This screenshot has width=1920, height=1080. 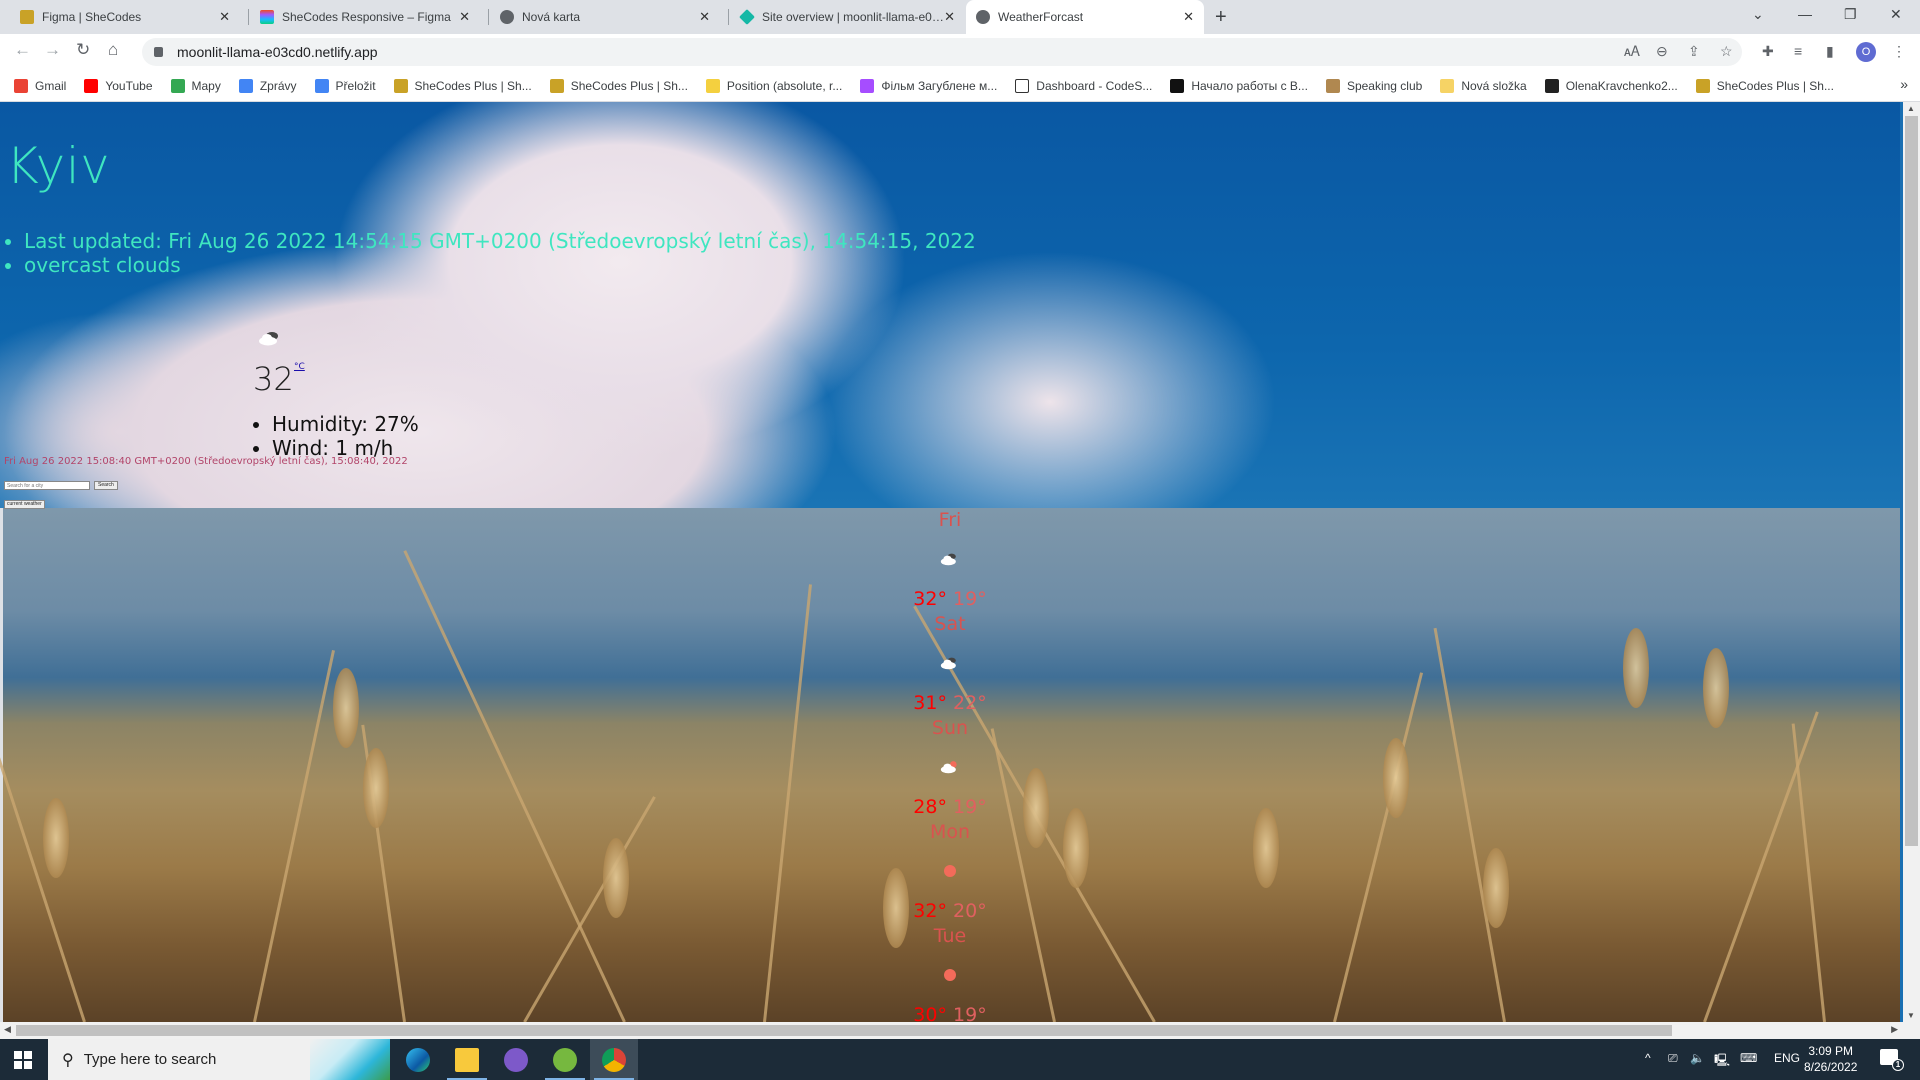 I want to click on bookmark-item: Mapy, so click(x=195, y=85).